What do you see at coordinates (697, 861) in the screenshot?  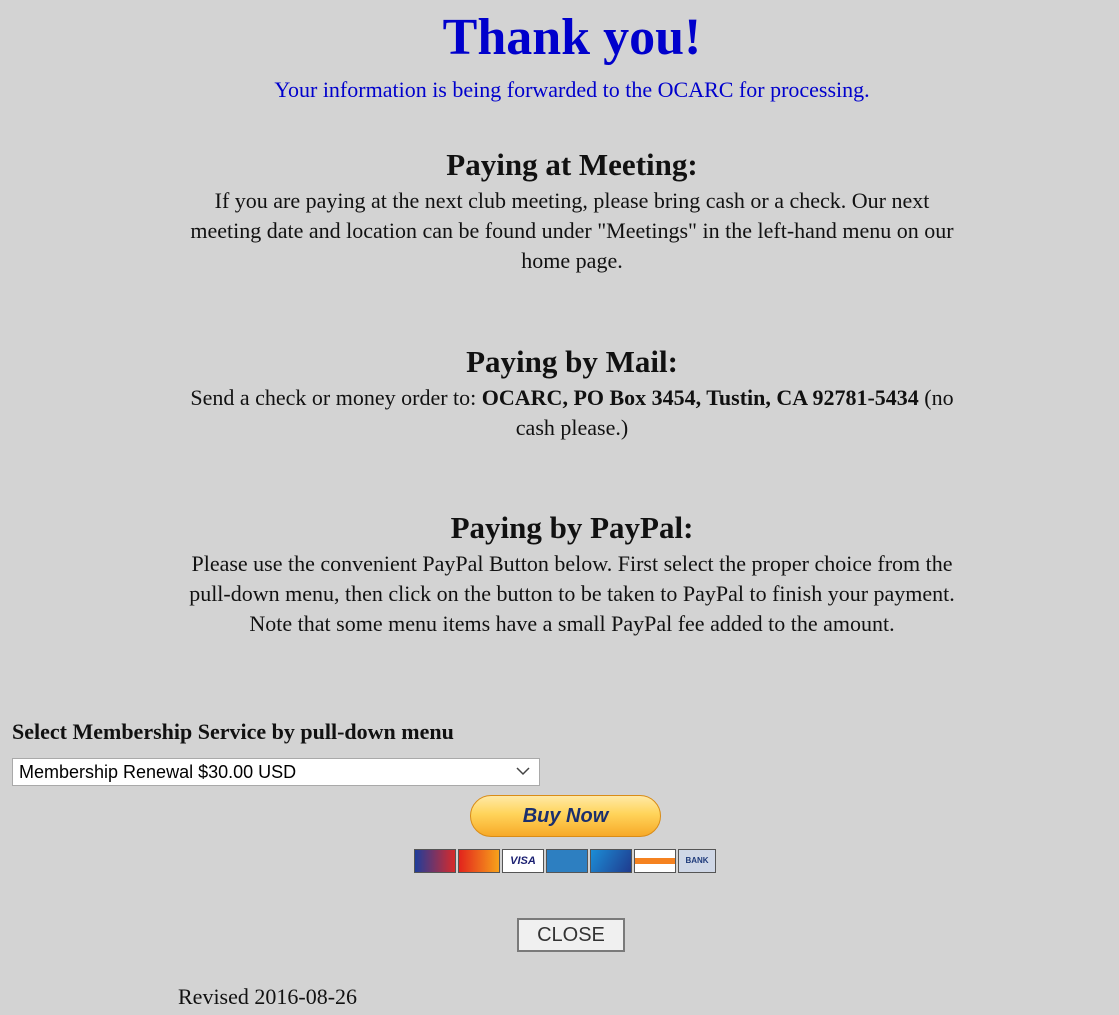 I see `bank-card-icon: BANK` at bounding box center [697, 861].